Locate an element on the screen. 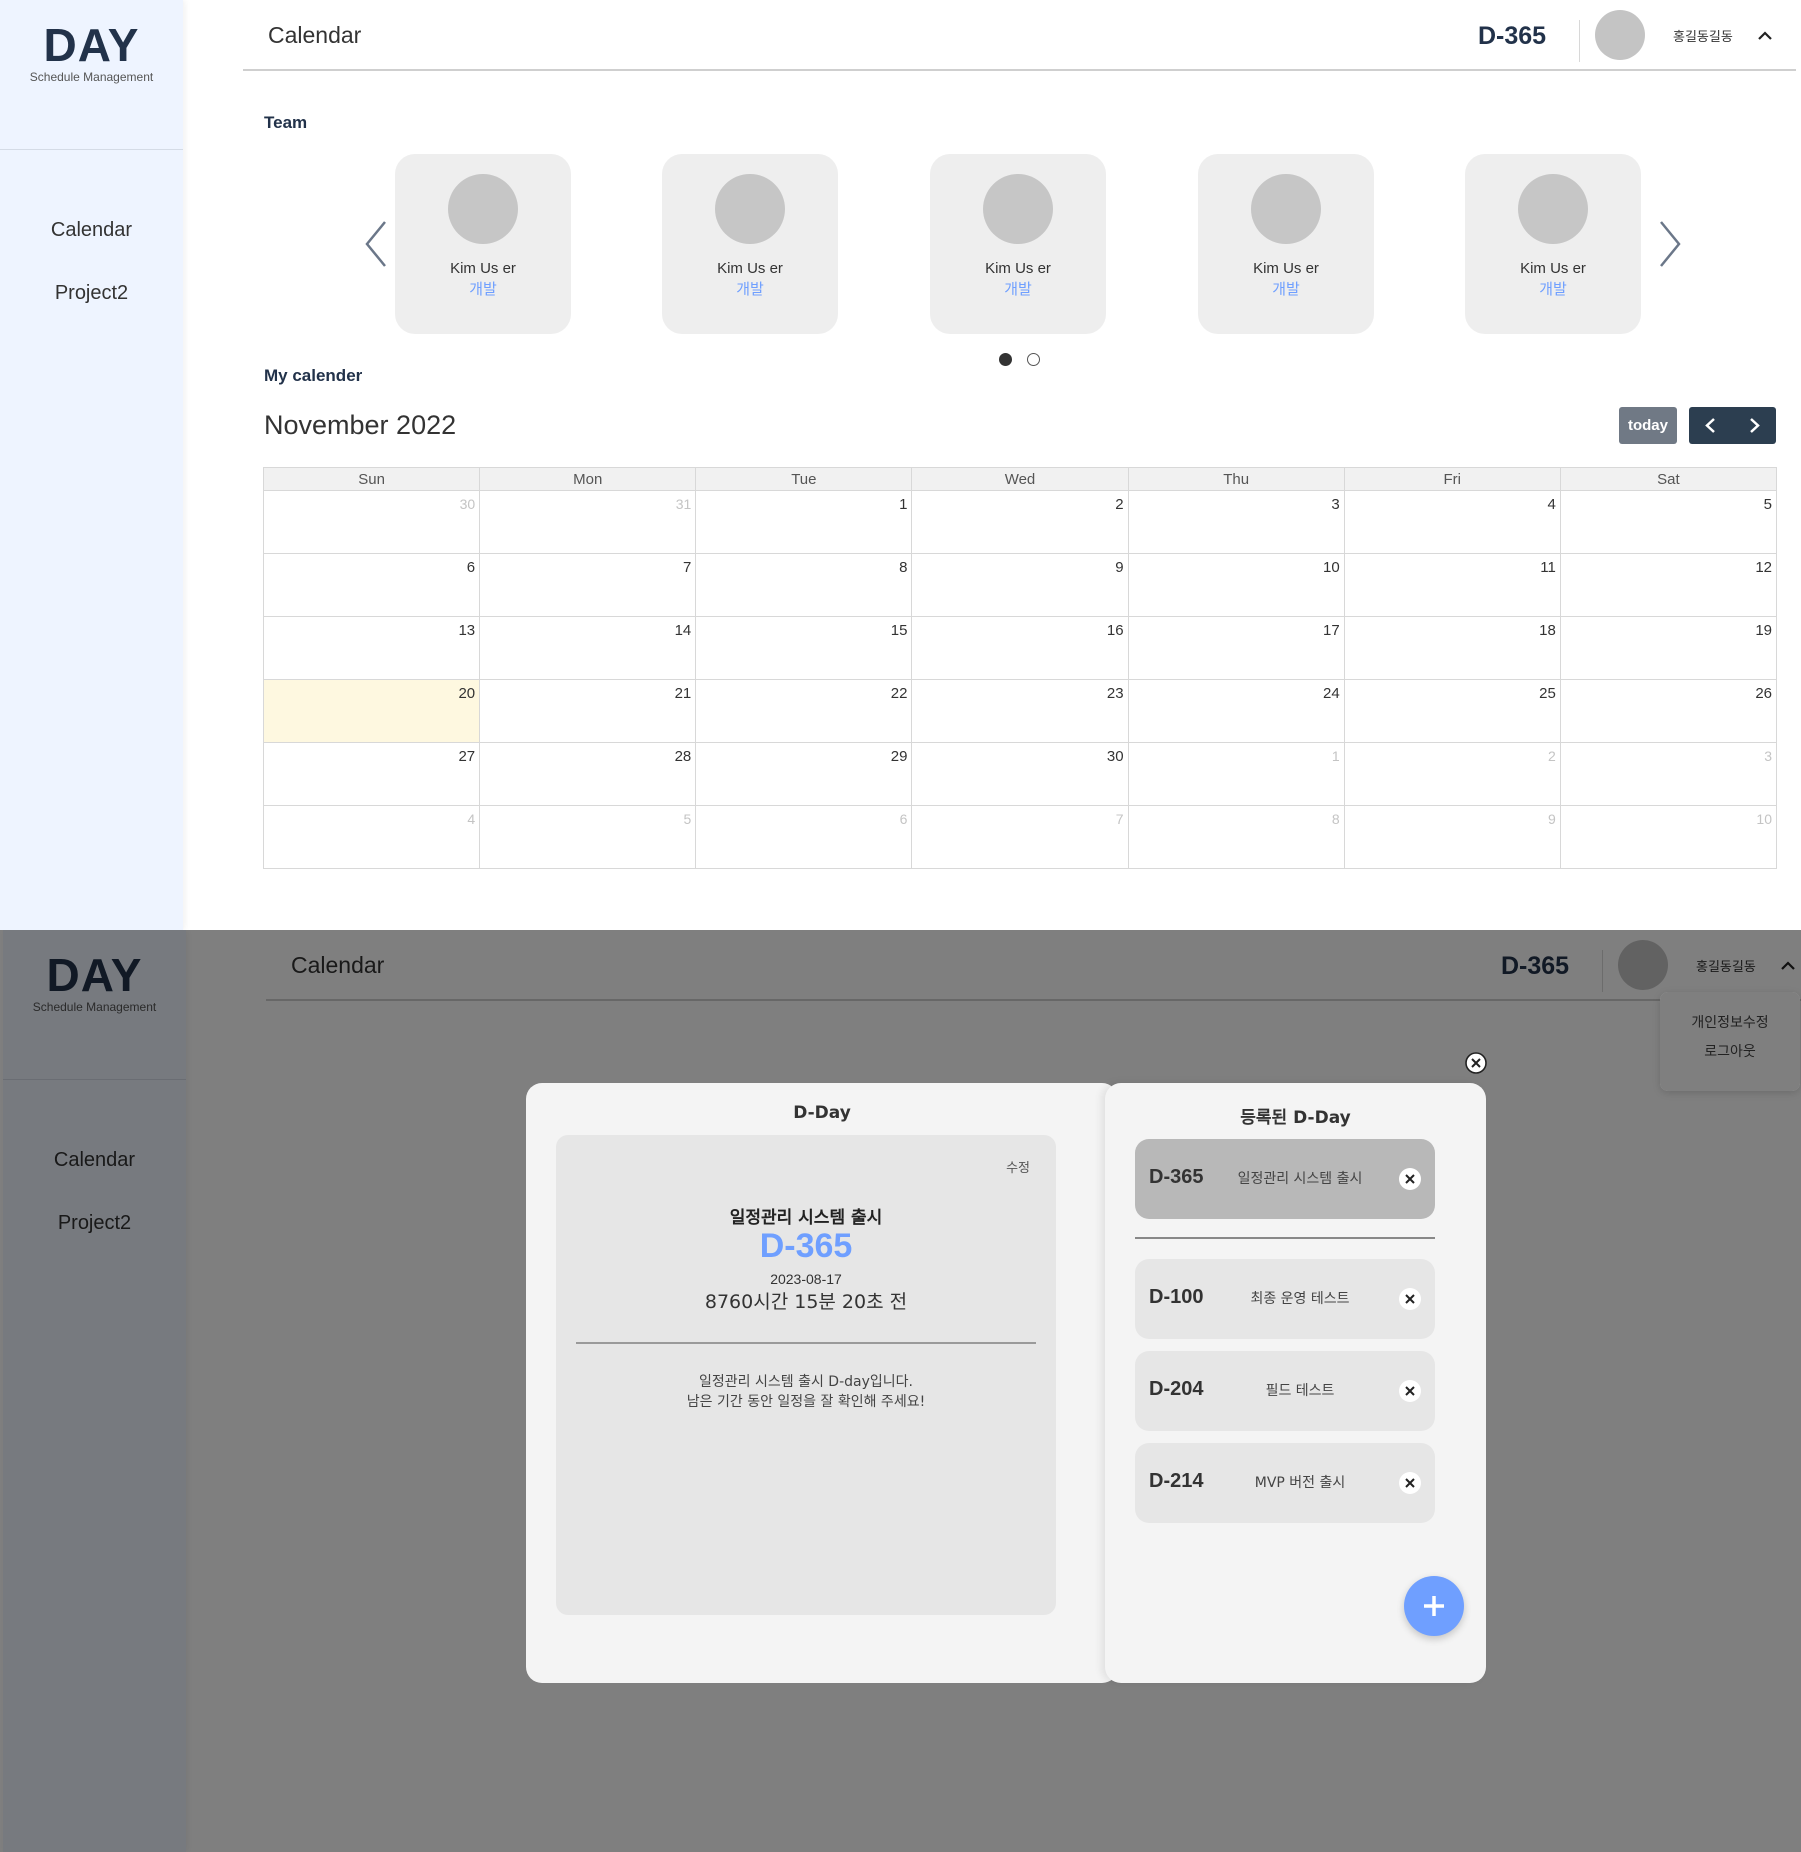 The width and height of the screenshot is (1801, 1852). chevron-up-icon is located at coordinates (1765, 36).